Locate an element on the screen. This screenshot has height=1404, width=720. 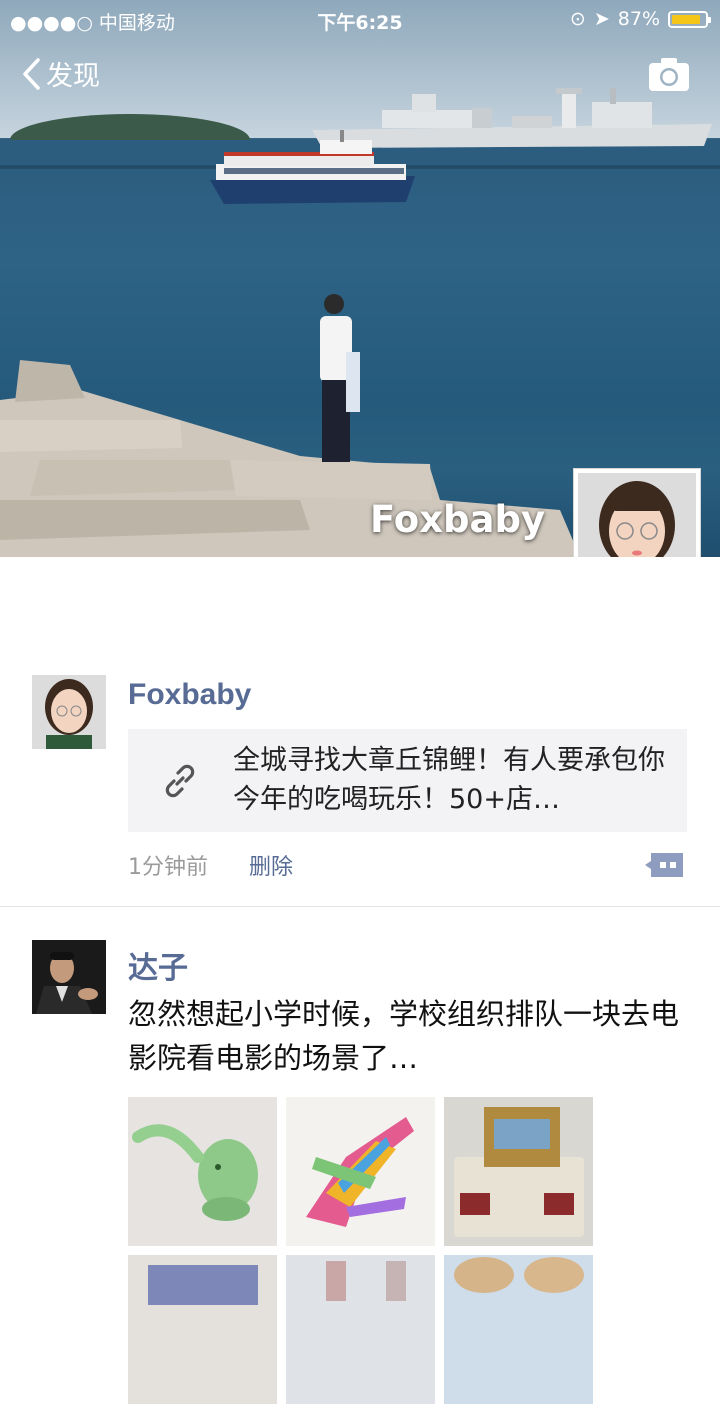
retro-console-photo is located at coordinates (518, 1171).